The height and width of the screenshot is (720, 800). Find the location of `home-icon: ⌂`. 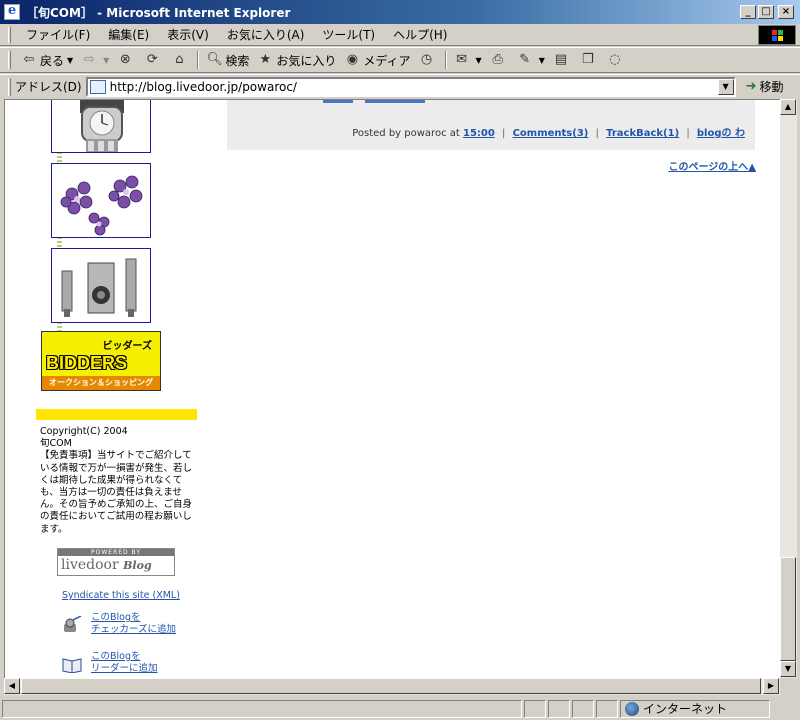

home-icon: ⌂ is located at coordinates (179, 59).